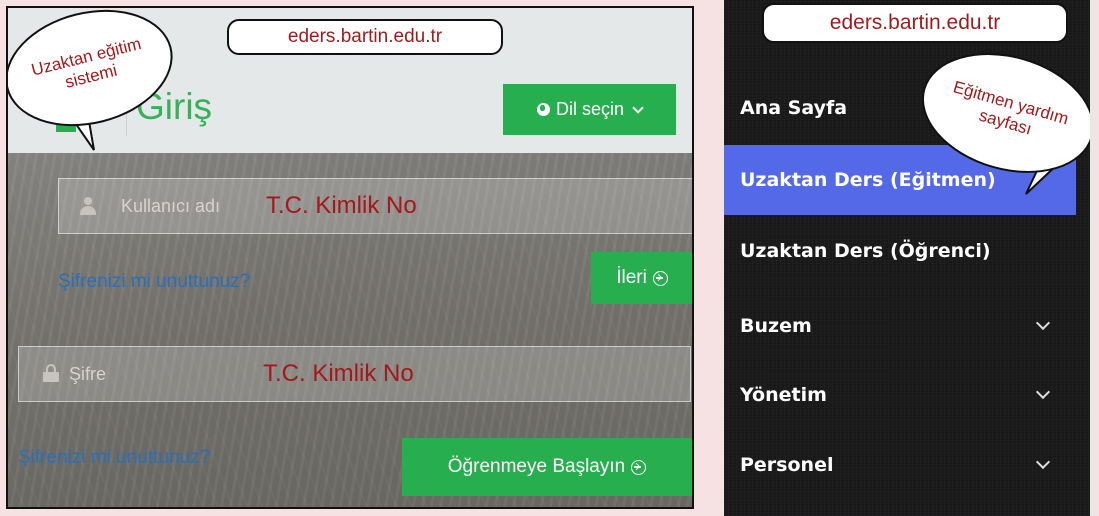 The height and width of the screenshot is (516, 1099). What do you see at coordinates (631, 277) in the screenshot?
I see `next-button-label: İleri` at bounding box center [631, 277].